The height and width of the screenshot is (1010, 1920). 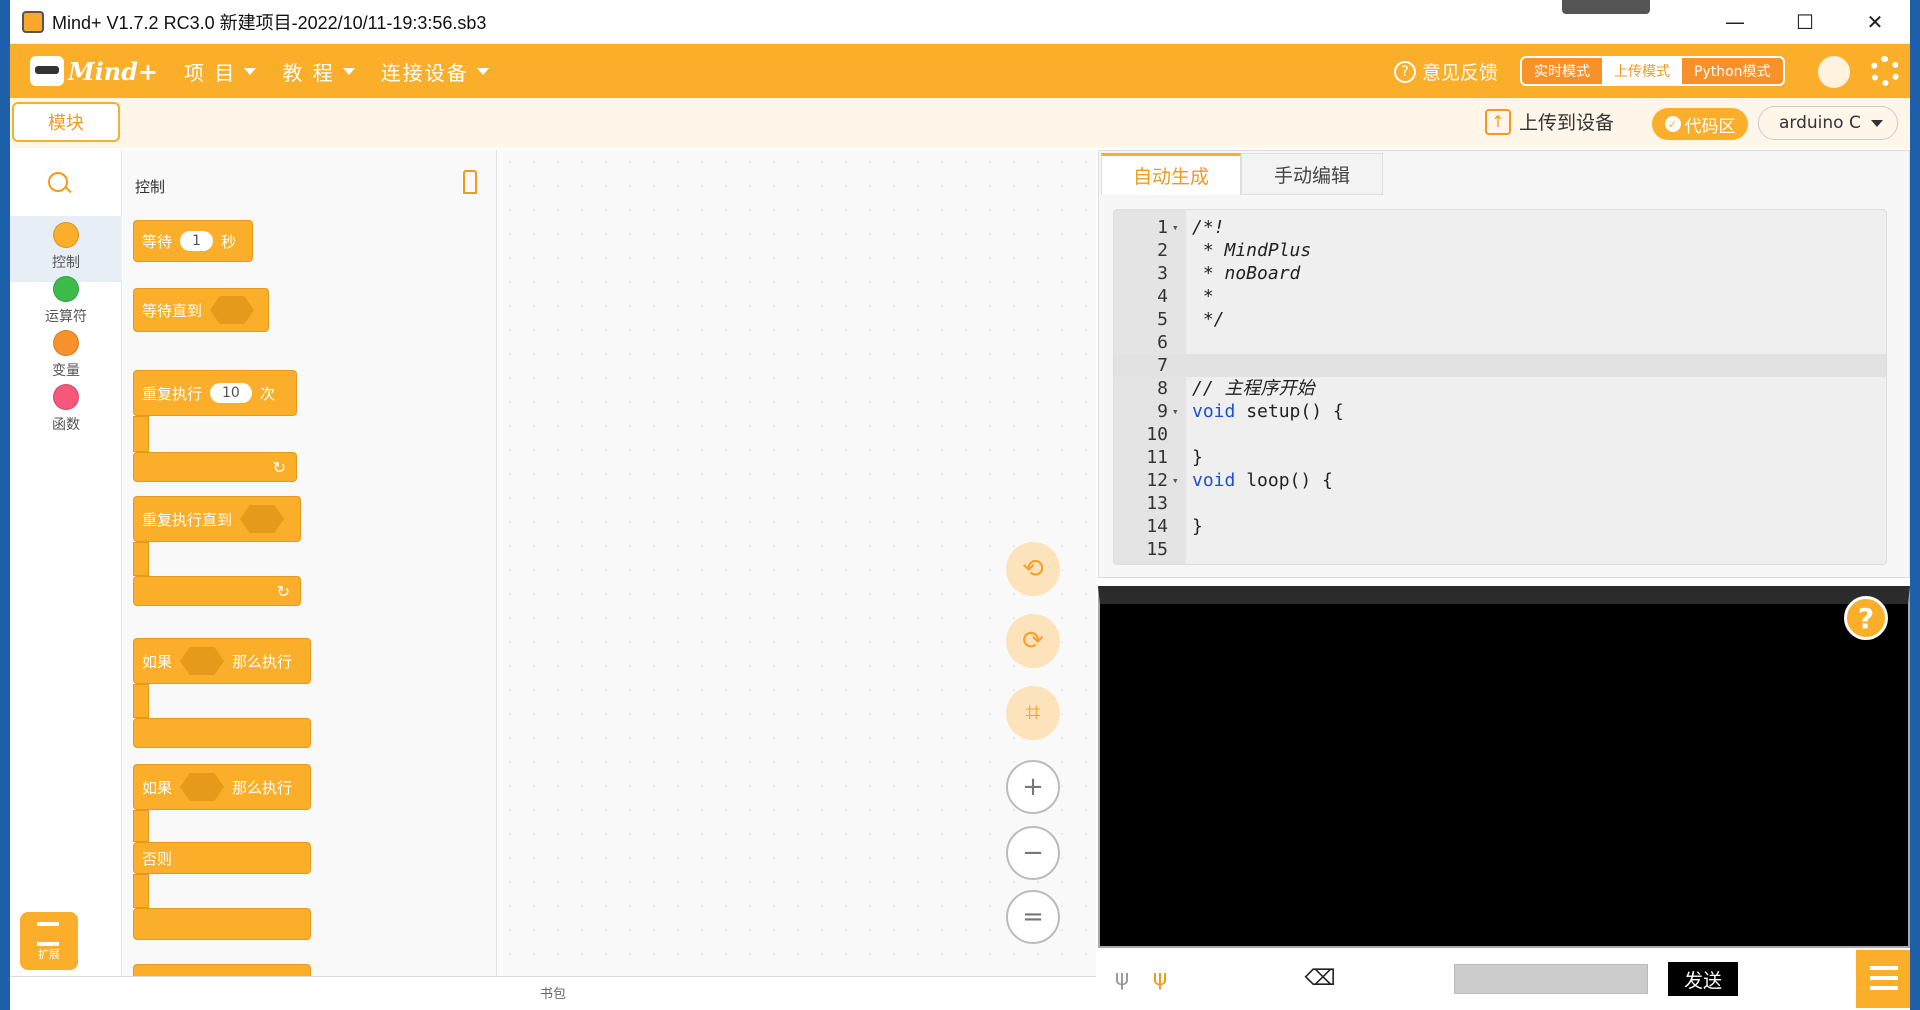 What do you see at coordinates (1500, 273) in the screenshot?
I see `code-line: 3 * noBoard` at bounding box center [1500, 273].